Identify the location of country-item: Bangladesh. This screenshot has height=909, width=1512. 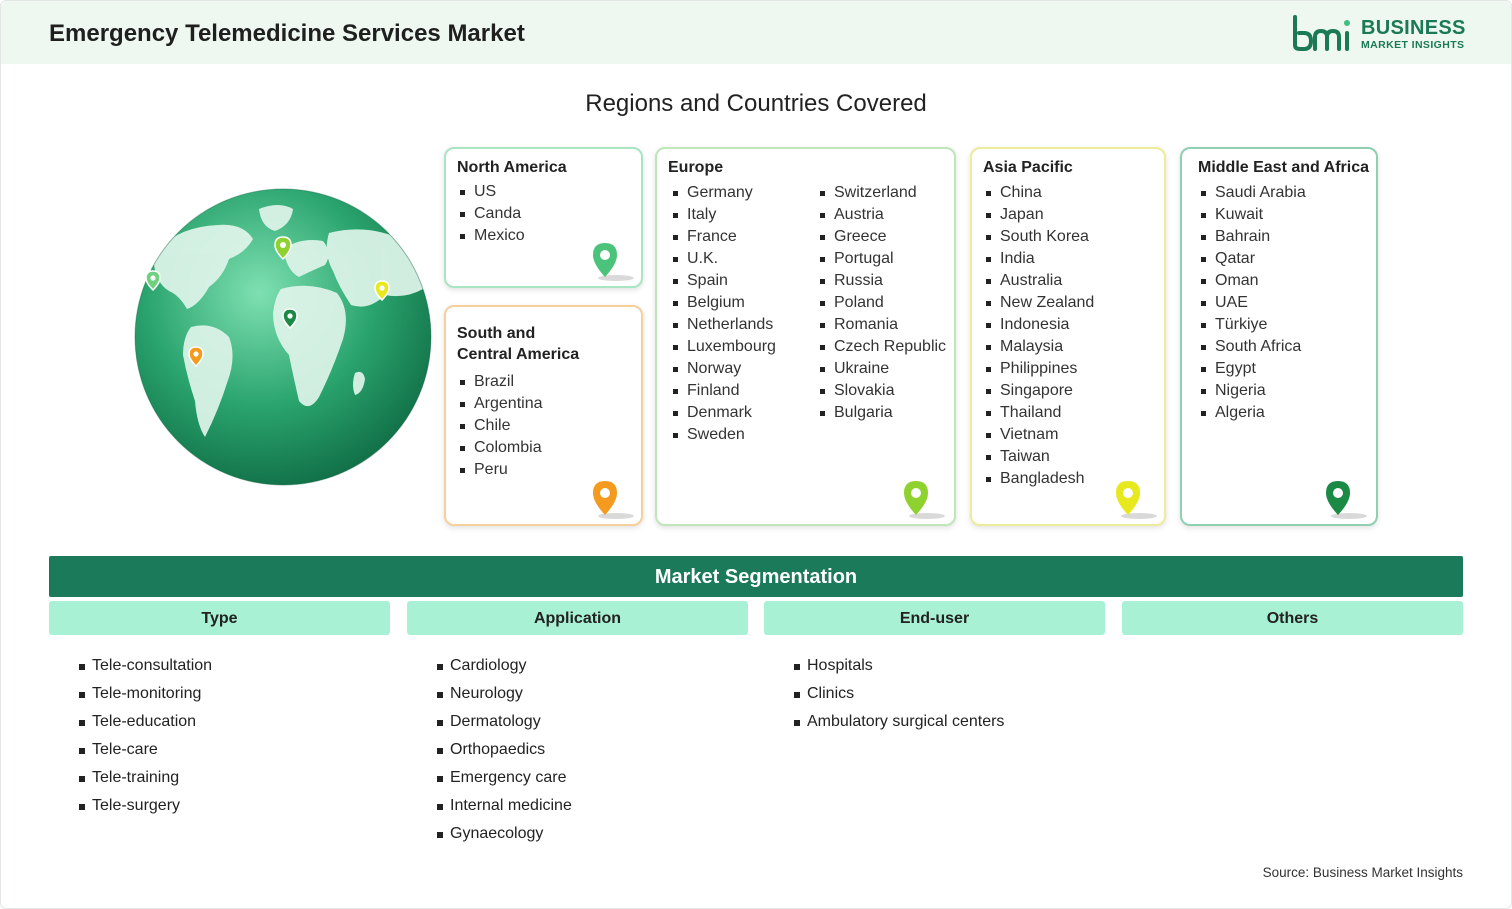
(1039, 479).